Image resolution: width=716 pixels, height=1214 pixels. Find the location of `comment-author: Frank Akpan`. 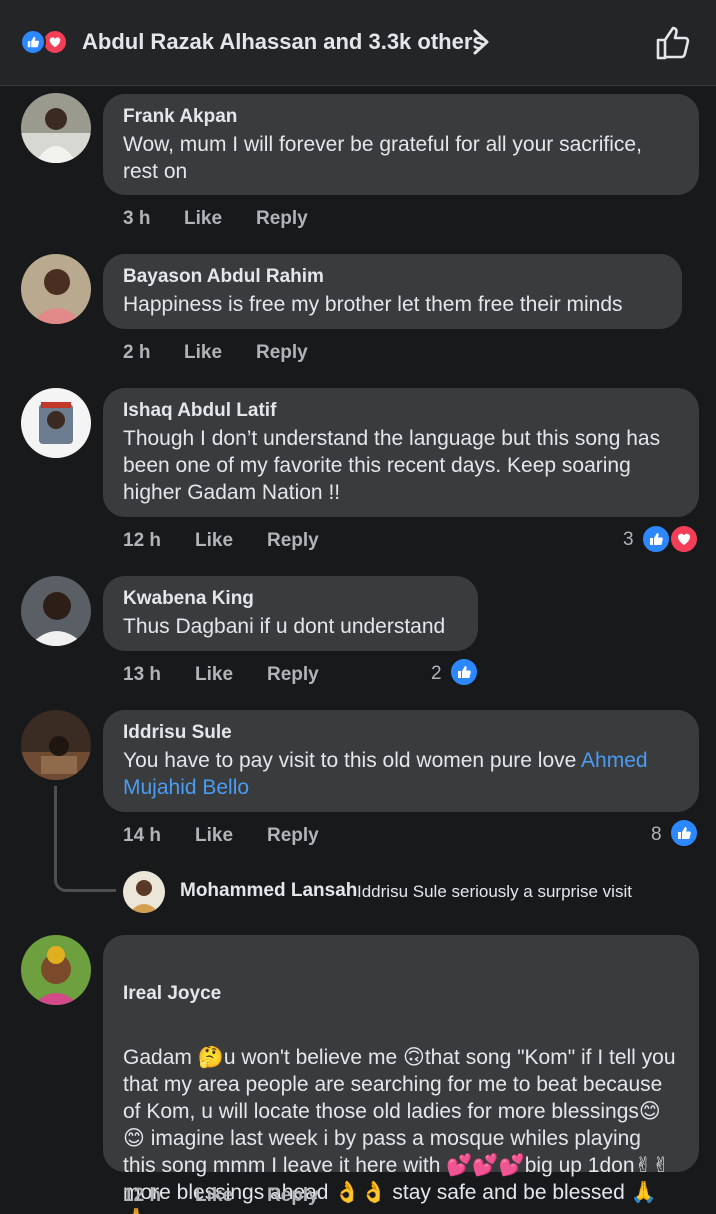

comment-author: Frank Akpan is located at coordinates (401, 117).